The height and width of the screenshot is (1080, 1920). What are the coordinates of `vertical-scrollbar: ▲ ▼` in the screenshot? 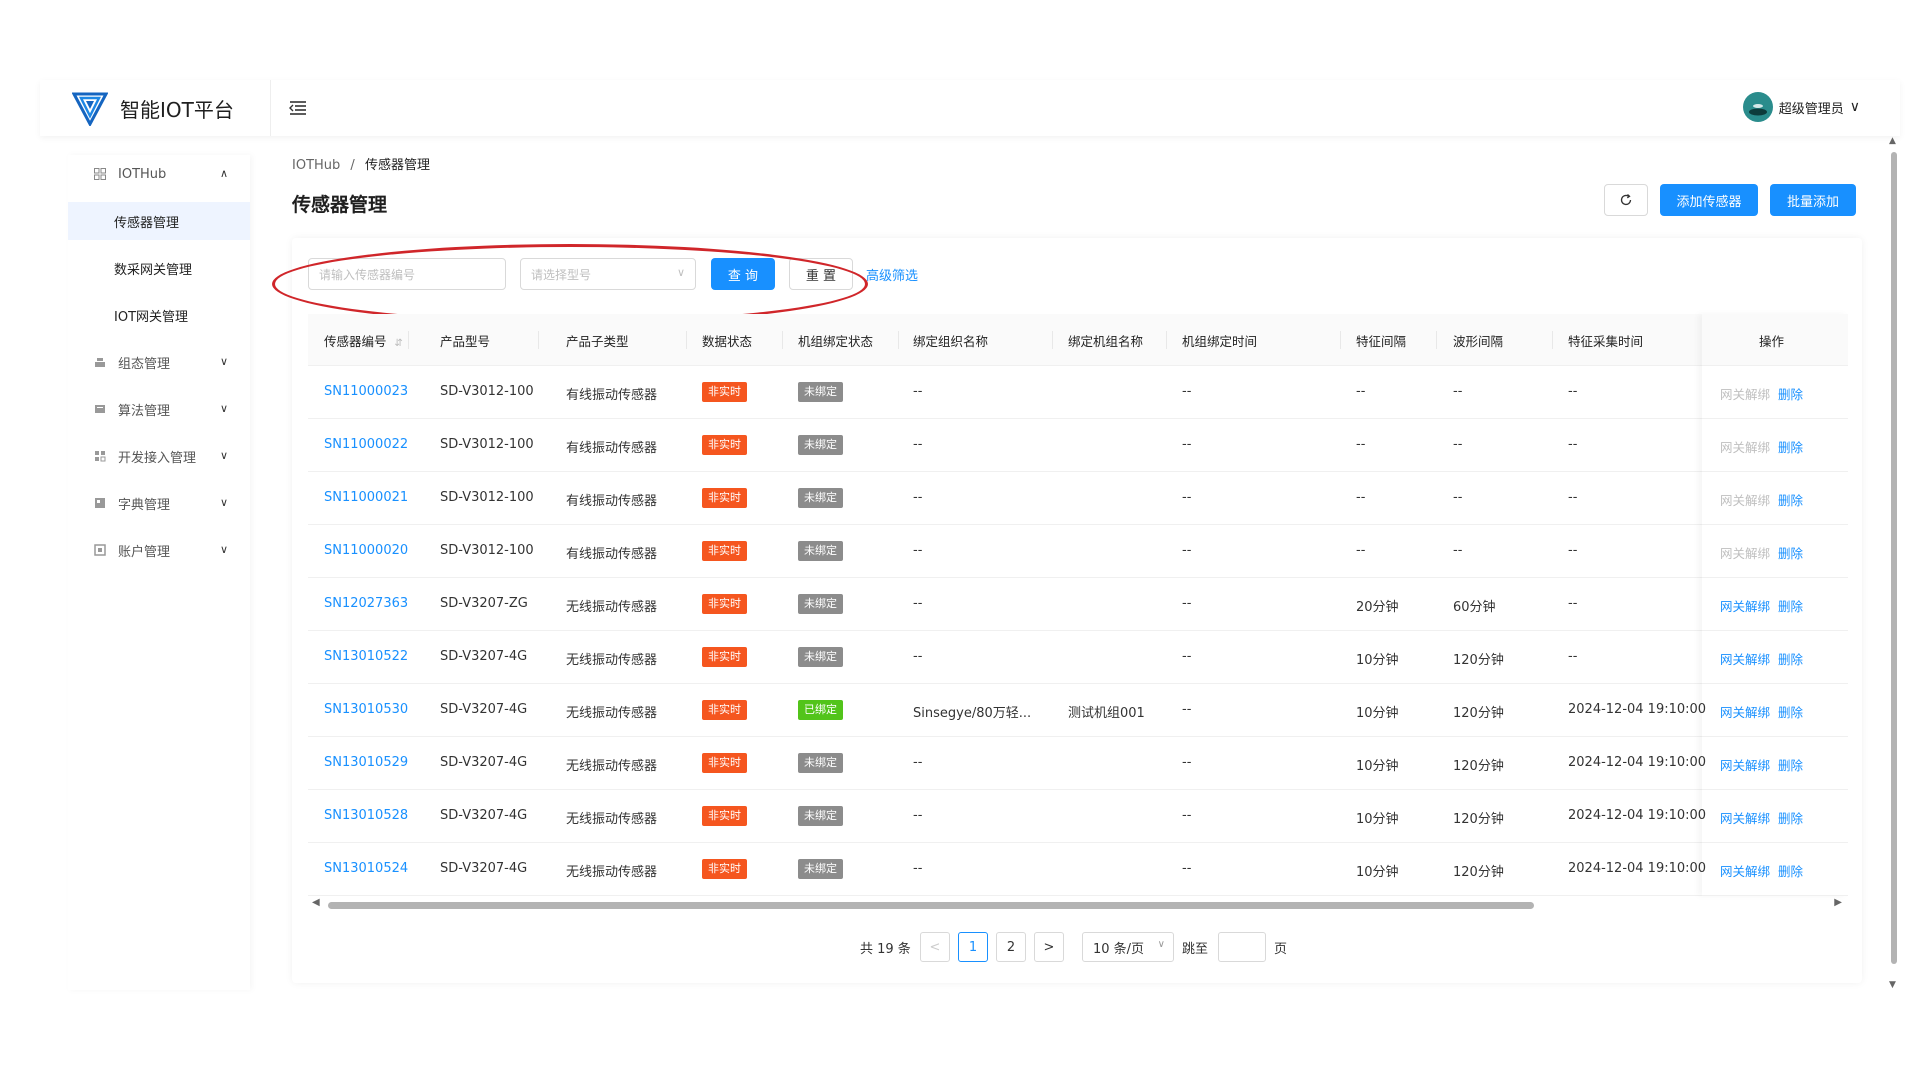 It's located at (1894, 563).